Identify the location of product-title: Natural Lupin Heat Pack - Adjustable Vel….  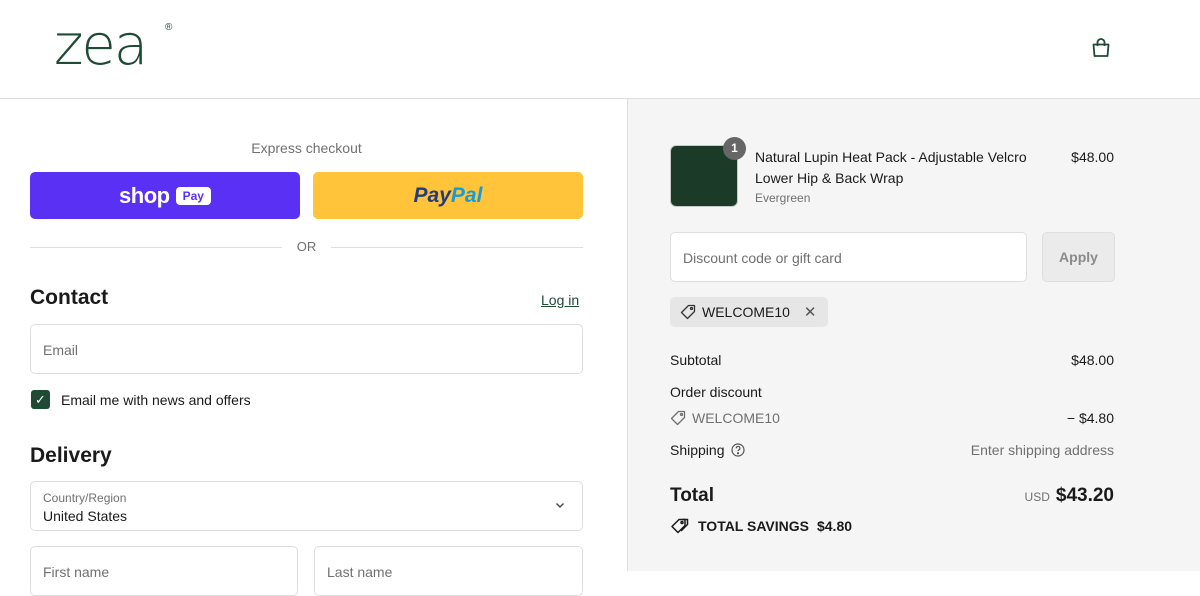
(891, 167).